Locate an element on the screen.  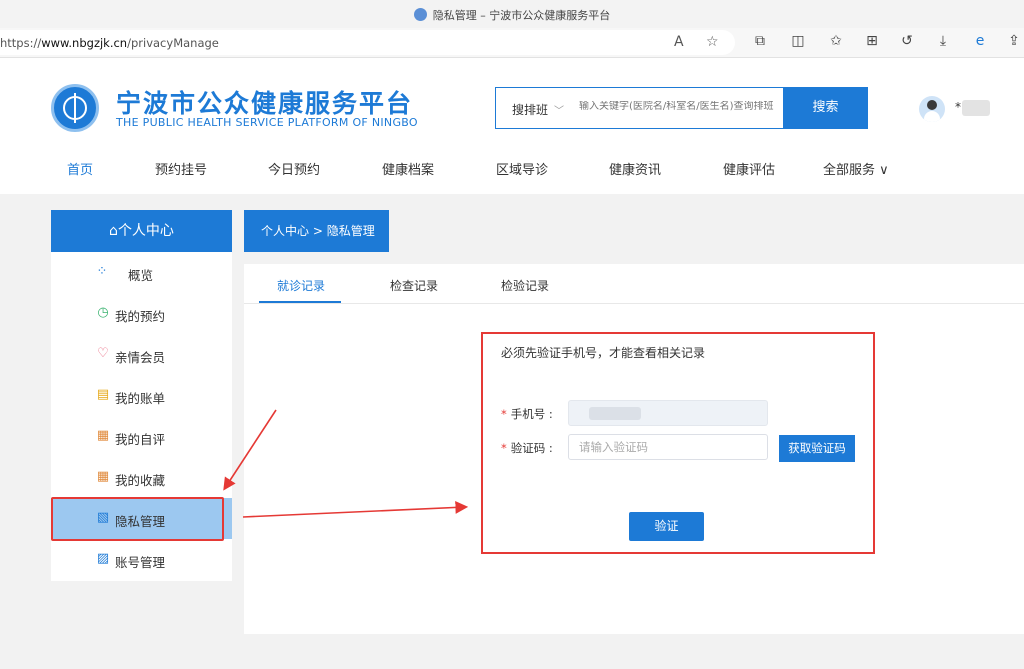
clock-icon: ◷ is located at coordinates (103, 312).